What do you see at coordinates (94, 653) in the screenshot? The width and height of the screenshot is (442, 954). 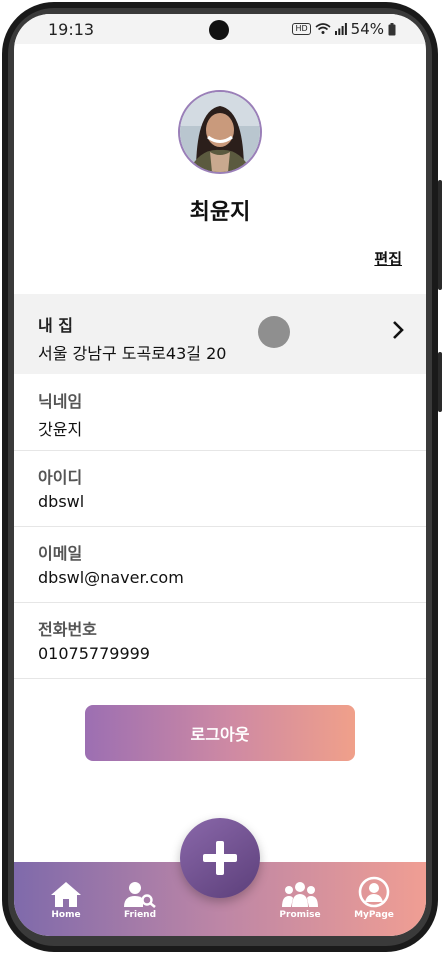 I see `phone-value: 01075779999` at bounding box center [94, 653].